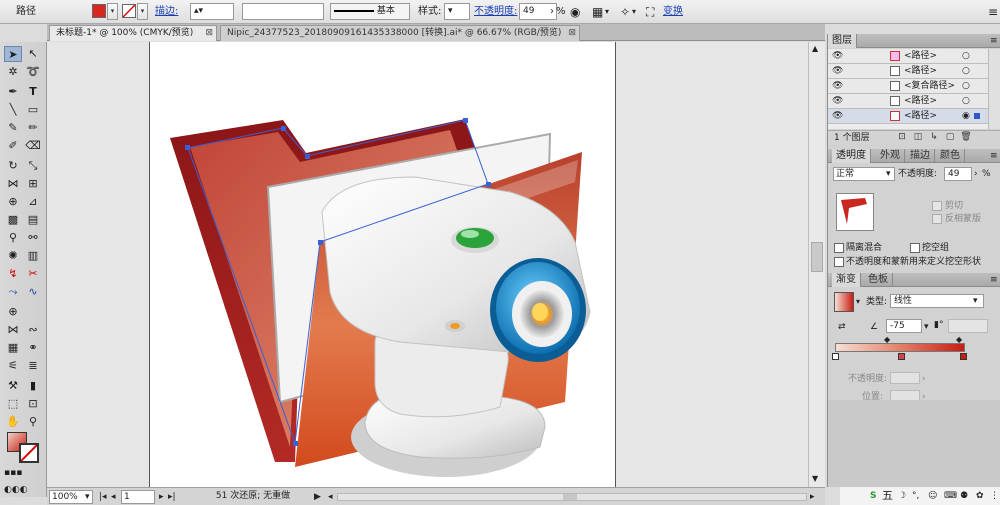 This screenshot has width=1000, height=505. I want to click on pen-tool-icon: ✒, so click(13, 92).